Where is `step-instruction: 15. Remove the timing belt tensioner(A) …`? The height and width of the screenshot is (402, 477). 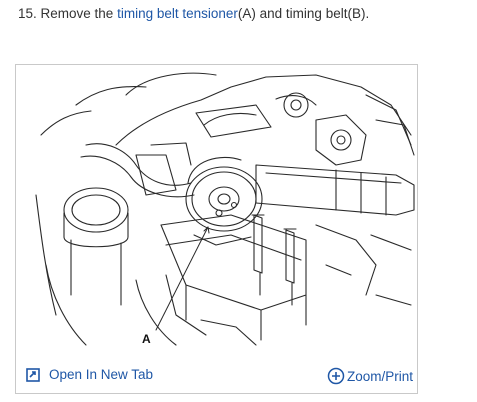 step-instruction: 15. Remove the timing belt tensioner(A) … is located at coordinates (193, 13).